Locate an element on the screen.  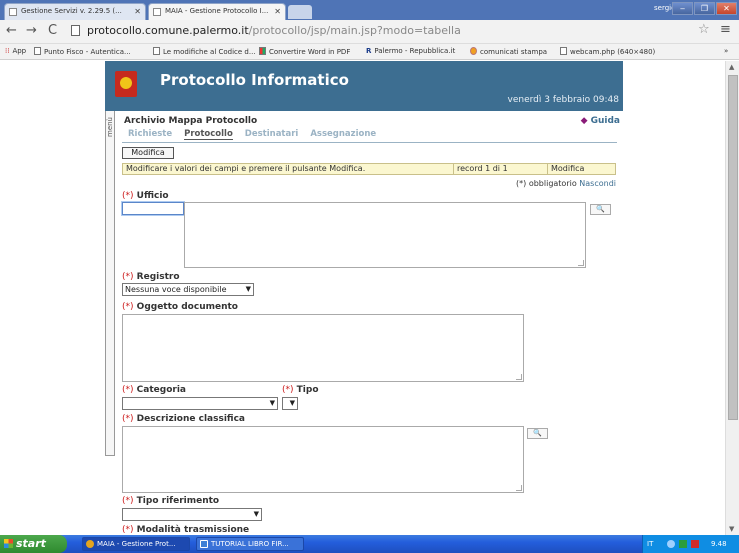
clock: 9.48 is located at coordinates (719, 544).